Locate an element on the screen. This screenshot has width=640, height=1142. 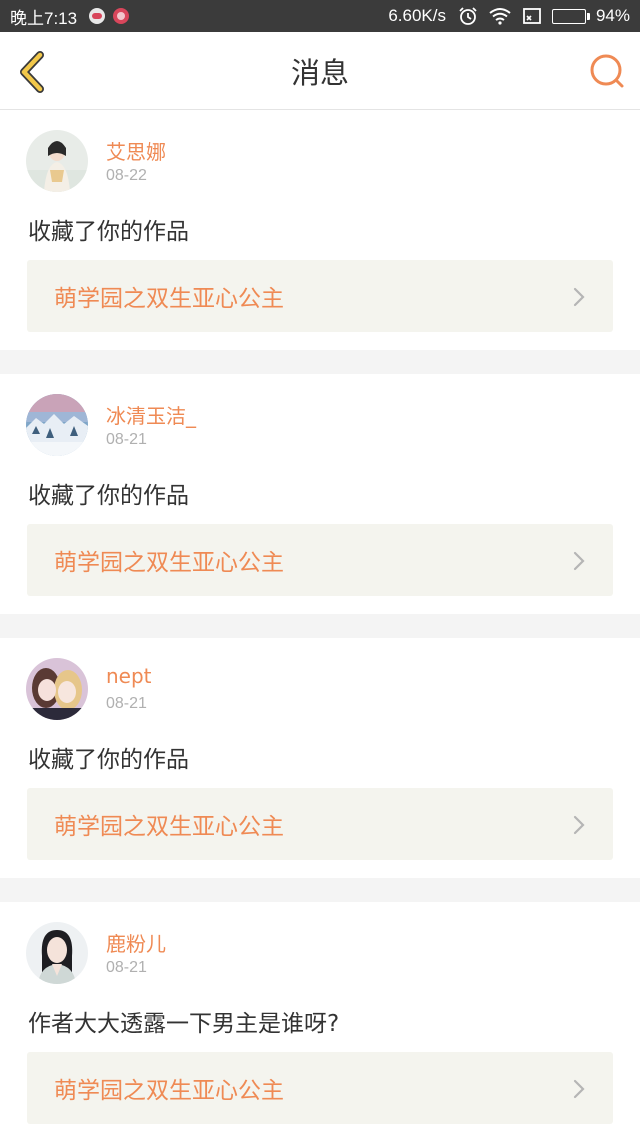
status-bar: 晚上7:13 6.60K/s 94% is located at coordinates (320, 16).